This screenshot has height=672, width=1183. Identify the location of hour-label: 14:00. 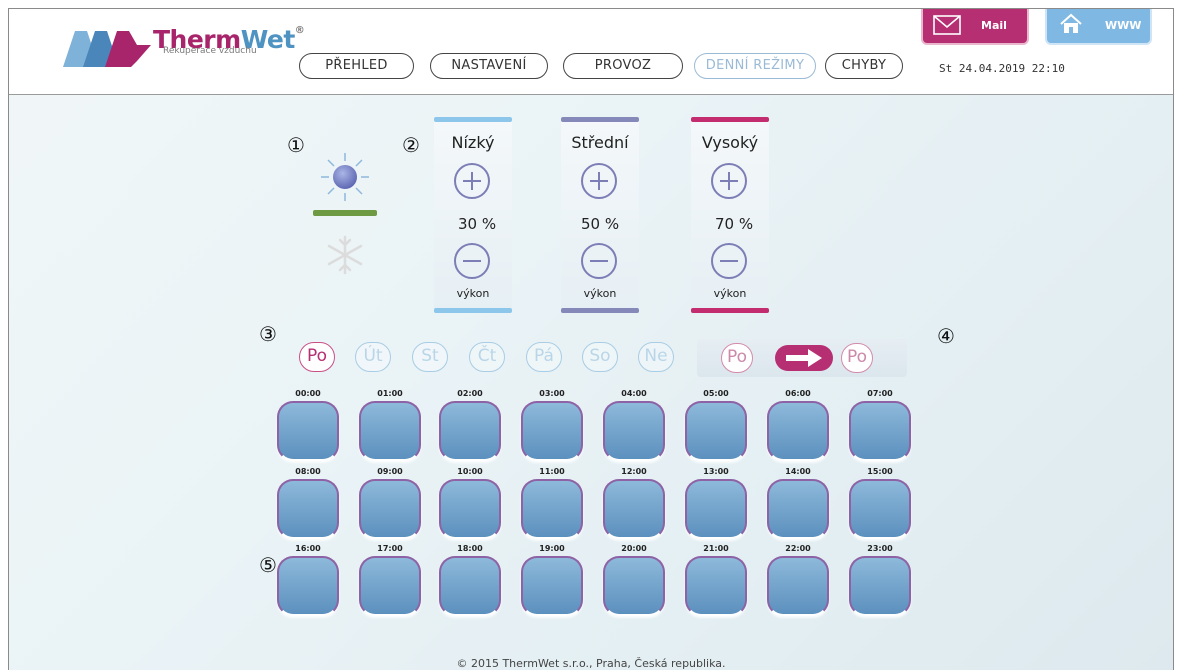
(798, 471).